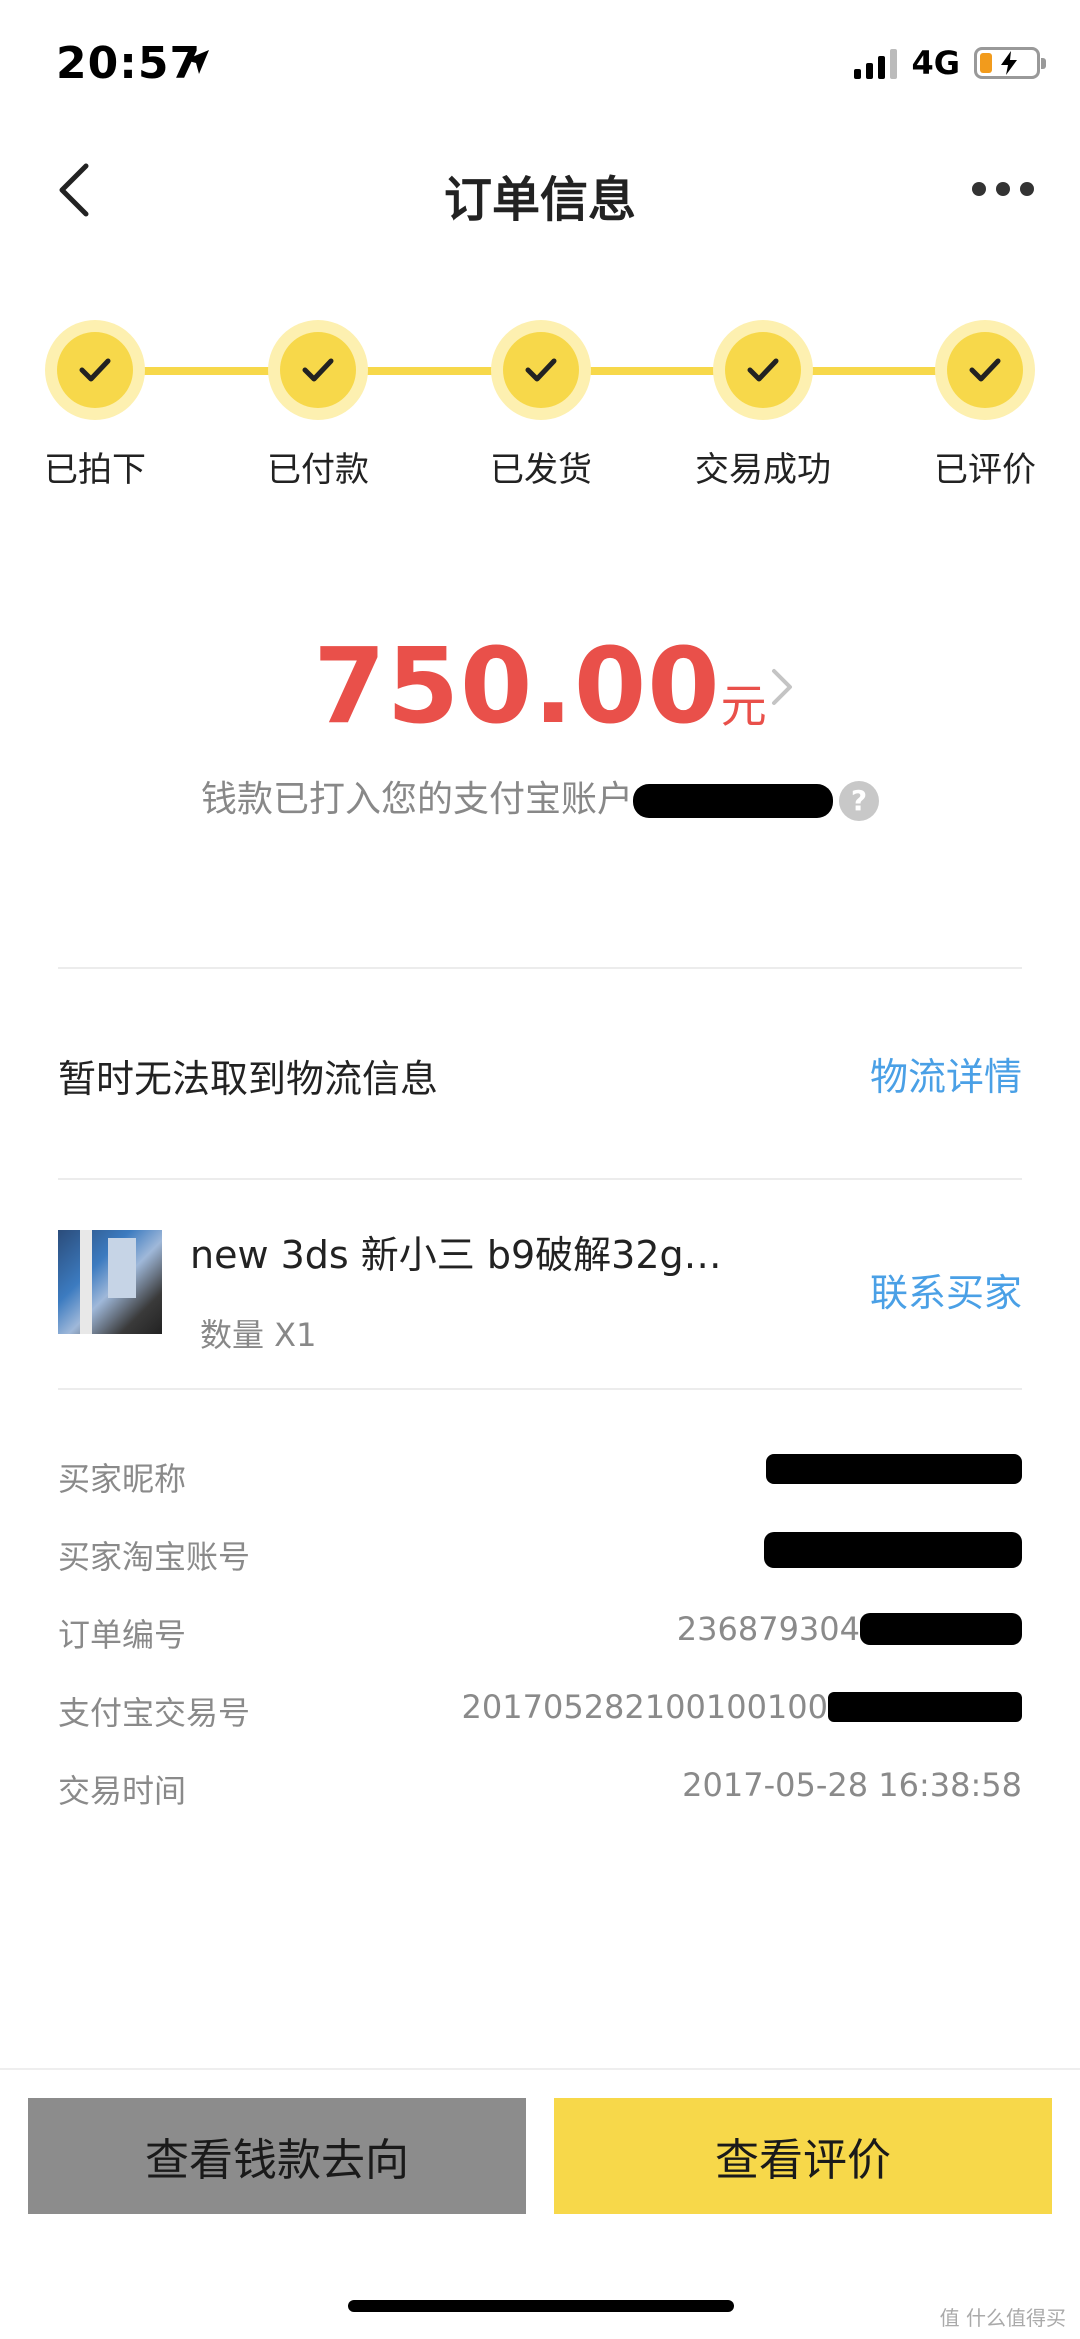 The image size is (1080, 2339). I want to click on step-label: 已拍下, so click(95, 470).